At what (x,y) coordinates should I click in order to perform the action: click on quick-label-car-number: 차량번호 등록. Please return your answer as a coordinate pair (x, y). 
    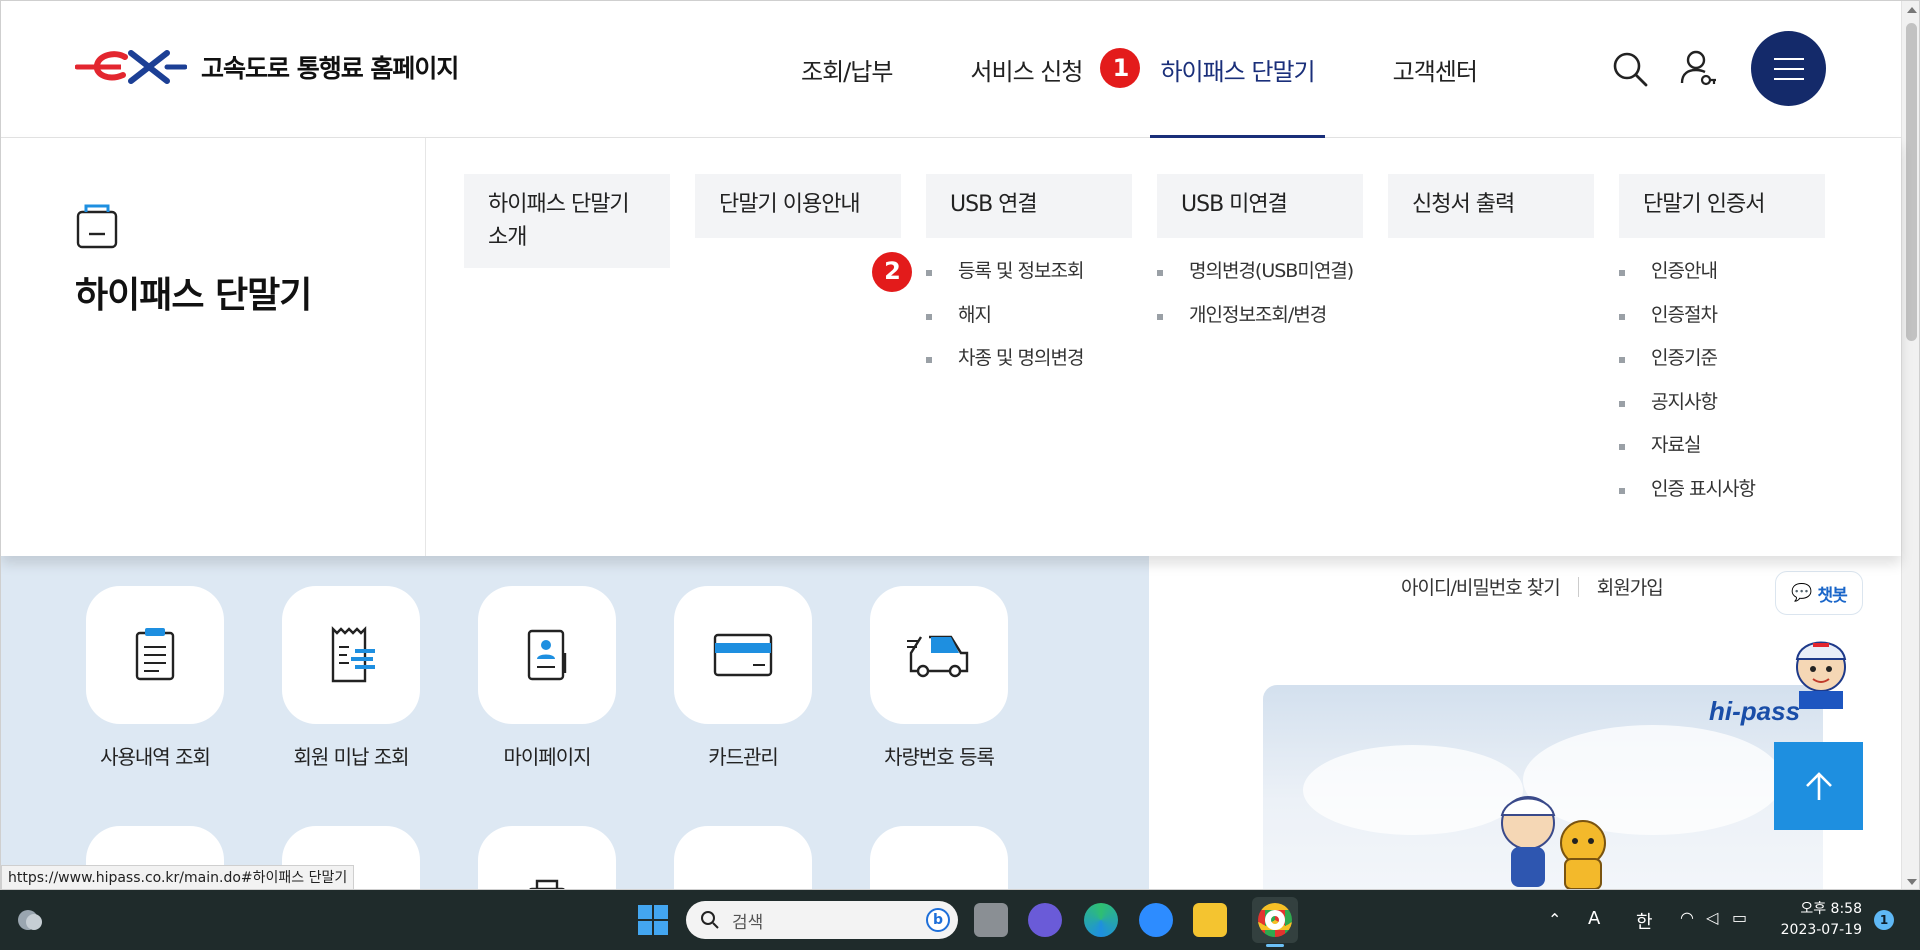
    Looking at the image, I should click on (939, 757).